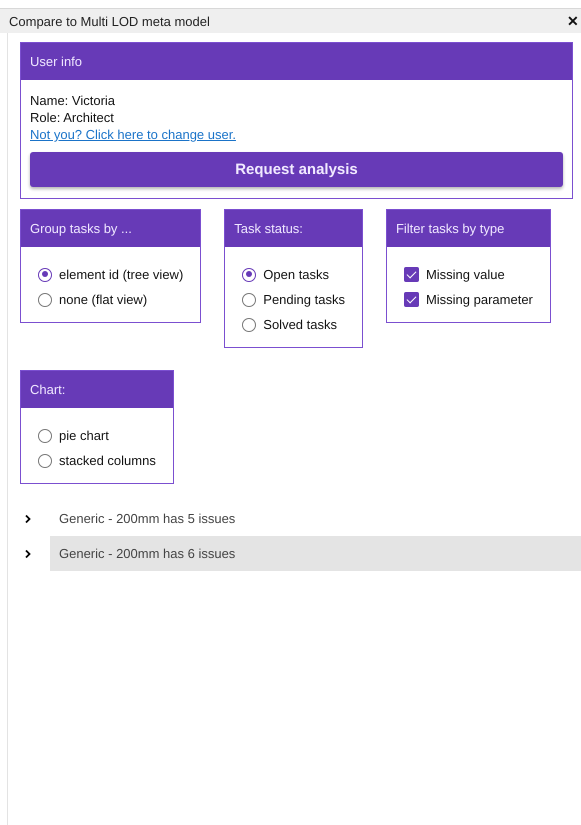  I want to click on option-label: Pending tasks, so click(304, 299).